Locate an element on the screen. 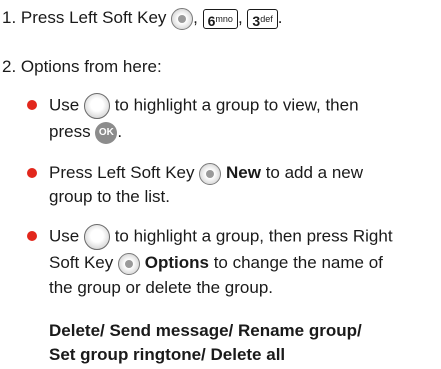 The image size is (441, 369). bullet-1-line-1: Use to highlight a group to view, then is located at coordinates (204, 106).